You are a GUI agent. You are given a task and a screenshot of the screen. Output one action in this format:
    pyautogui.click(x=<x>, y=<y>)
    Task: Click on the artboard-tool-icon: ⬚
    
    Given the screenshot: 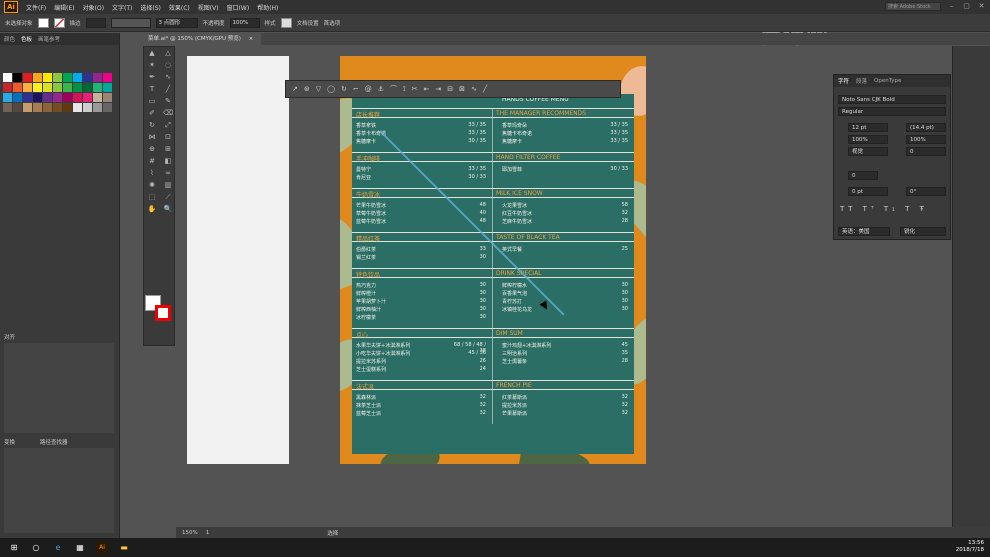 What is the action you would take?
    pyautogui.click(x=152, y=197)
    